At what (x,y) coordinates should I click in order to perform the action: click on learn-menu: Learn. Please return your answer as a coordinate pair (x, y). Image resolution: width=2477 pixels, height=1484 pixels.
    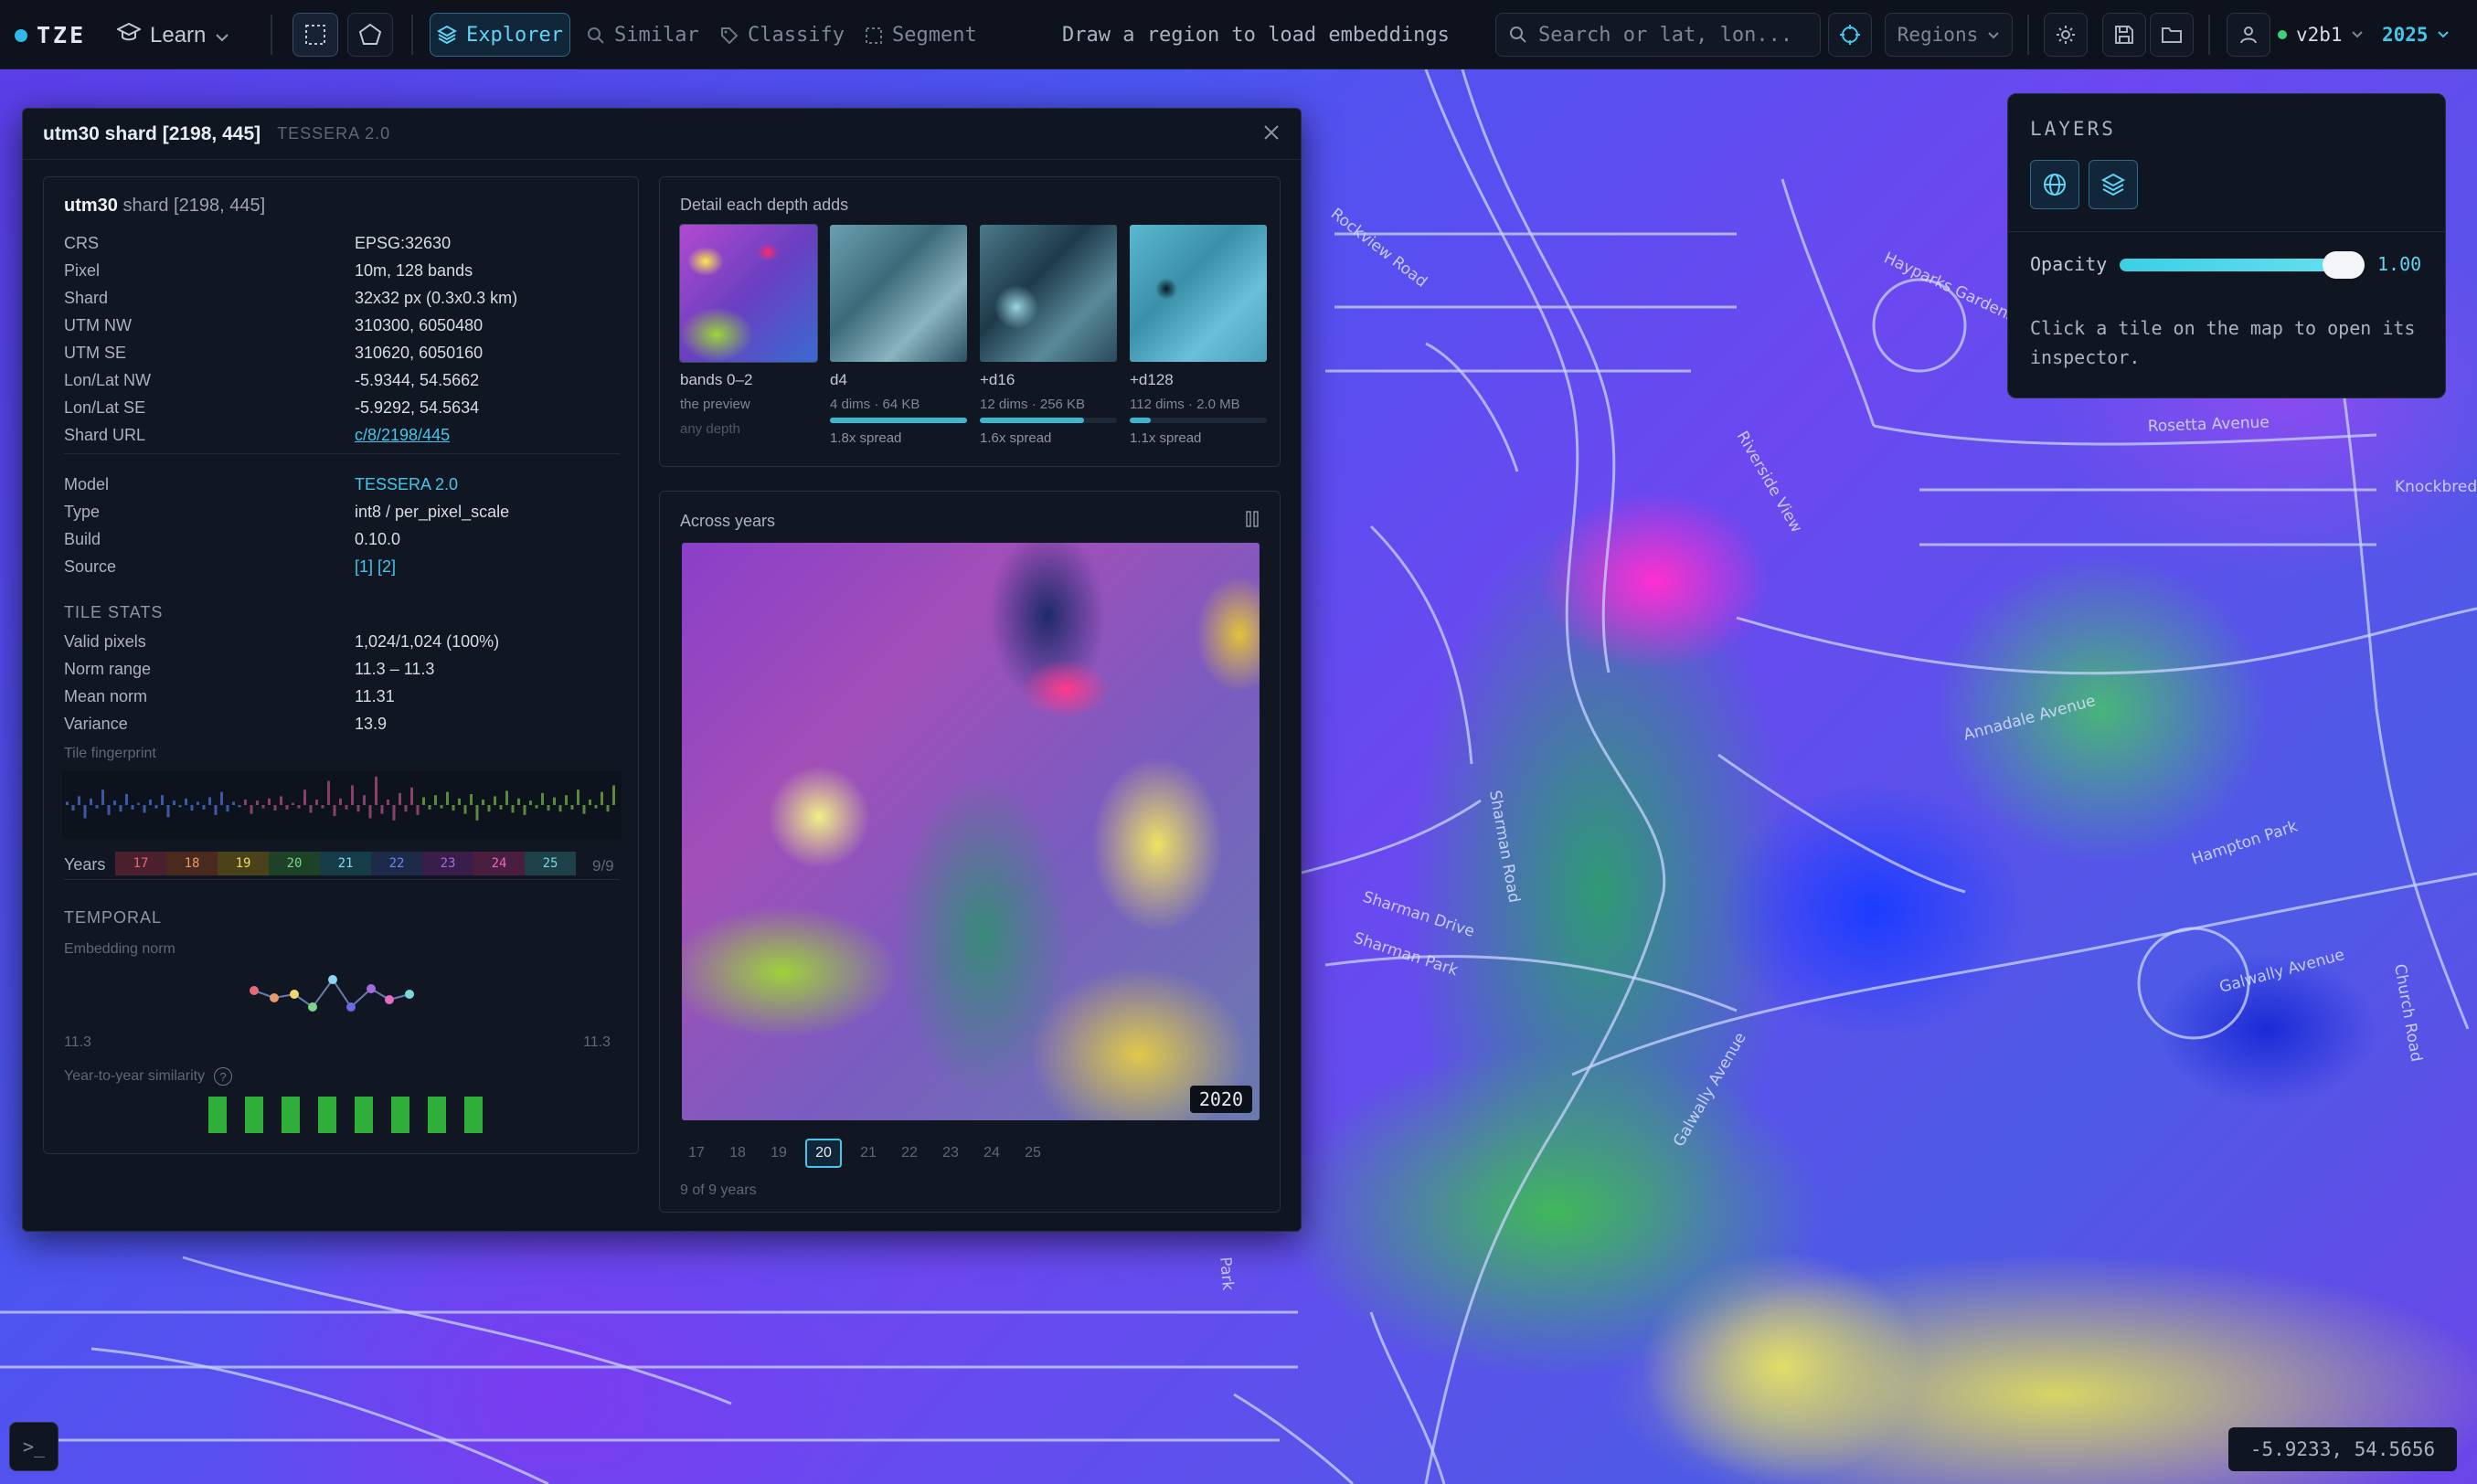
    Looking at the image, I should click on (172, 35).